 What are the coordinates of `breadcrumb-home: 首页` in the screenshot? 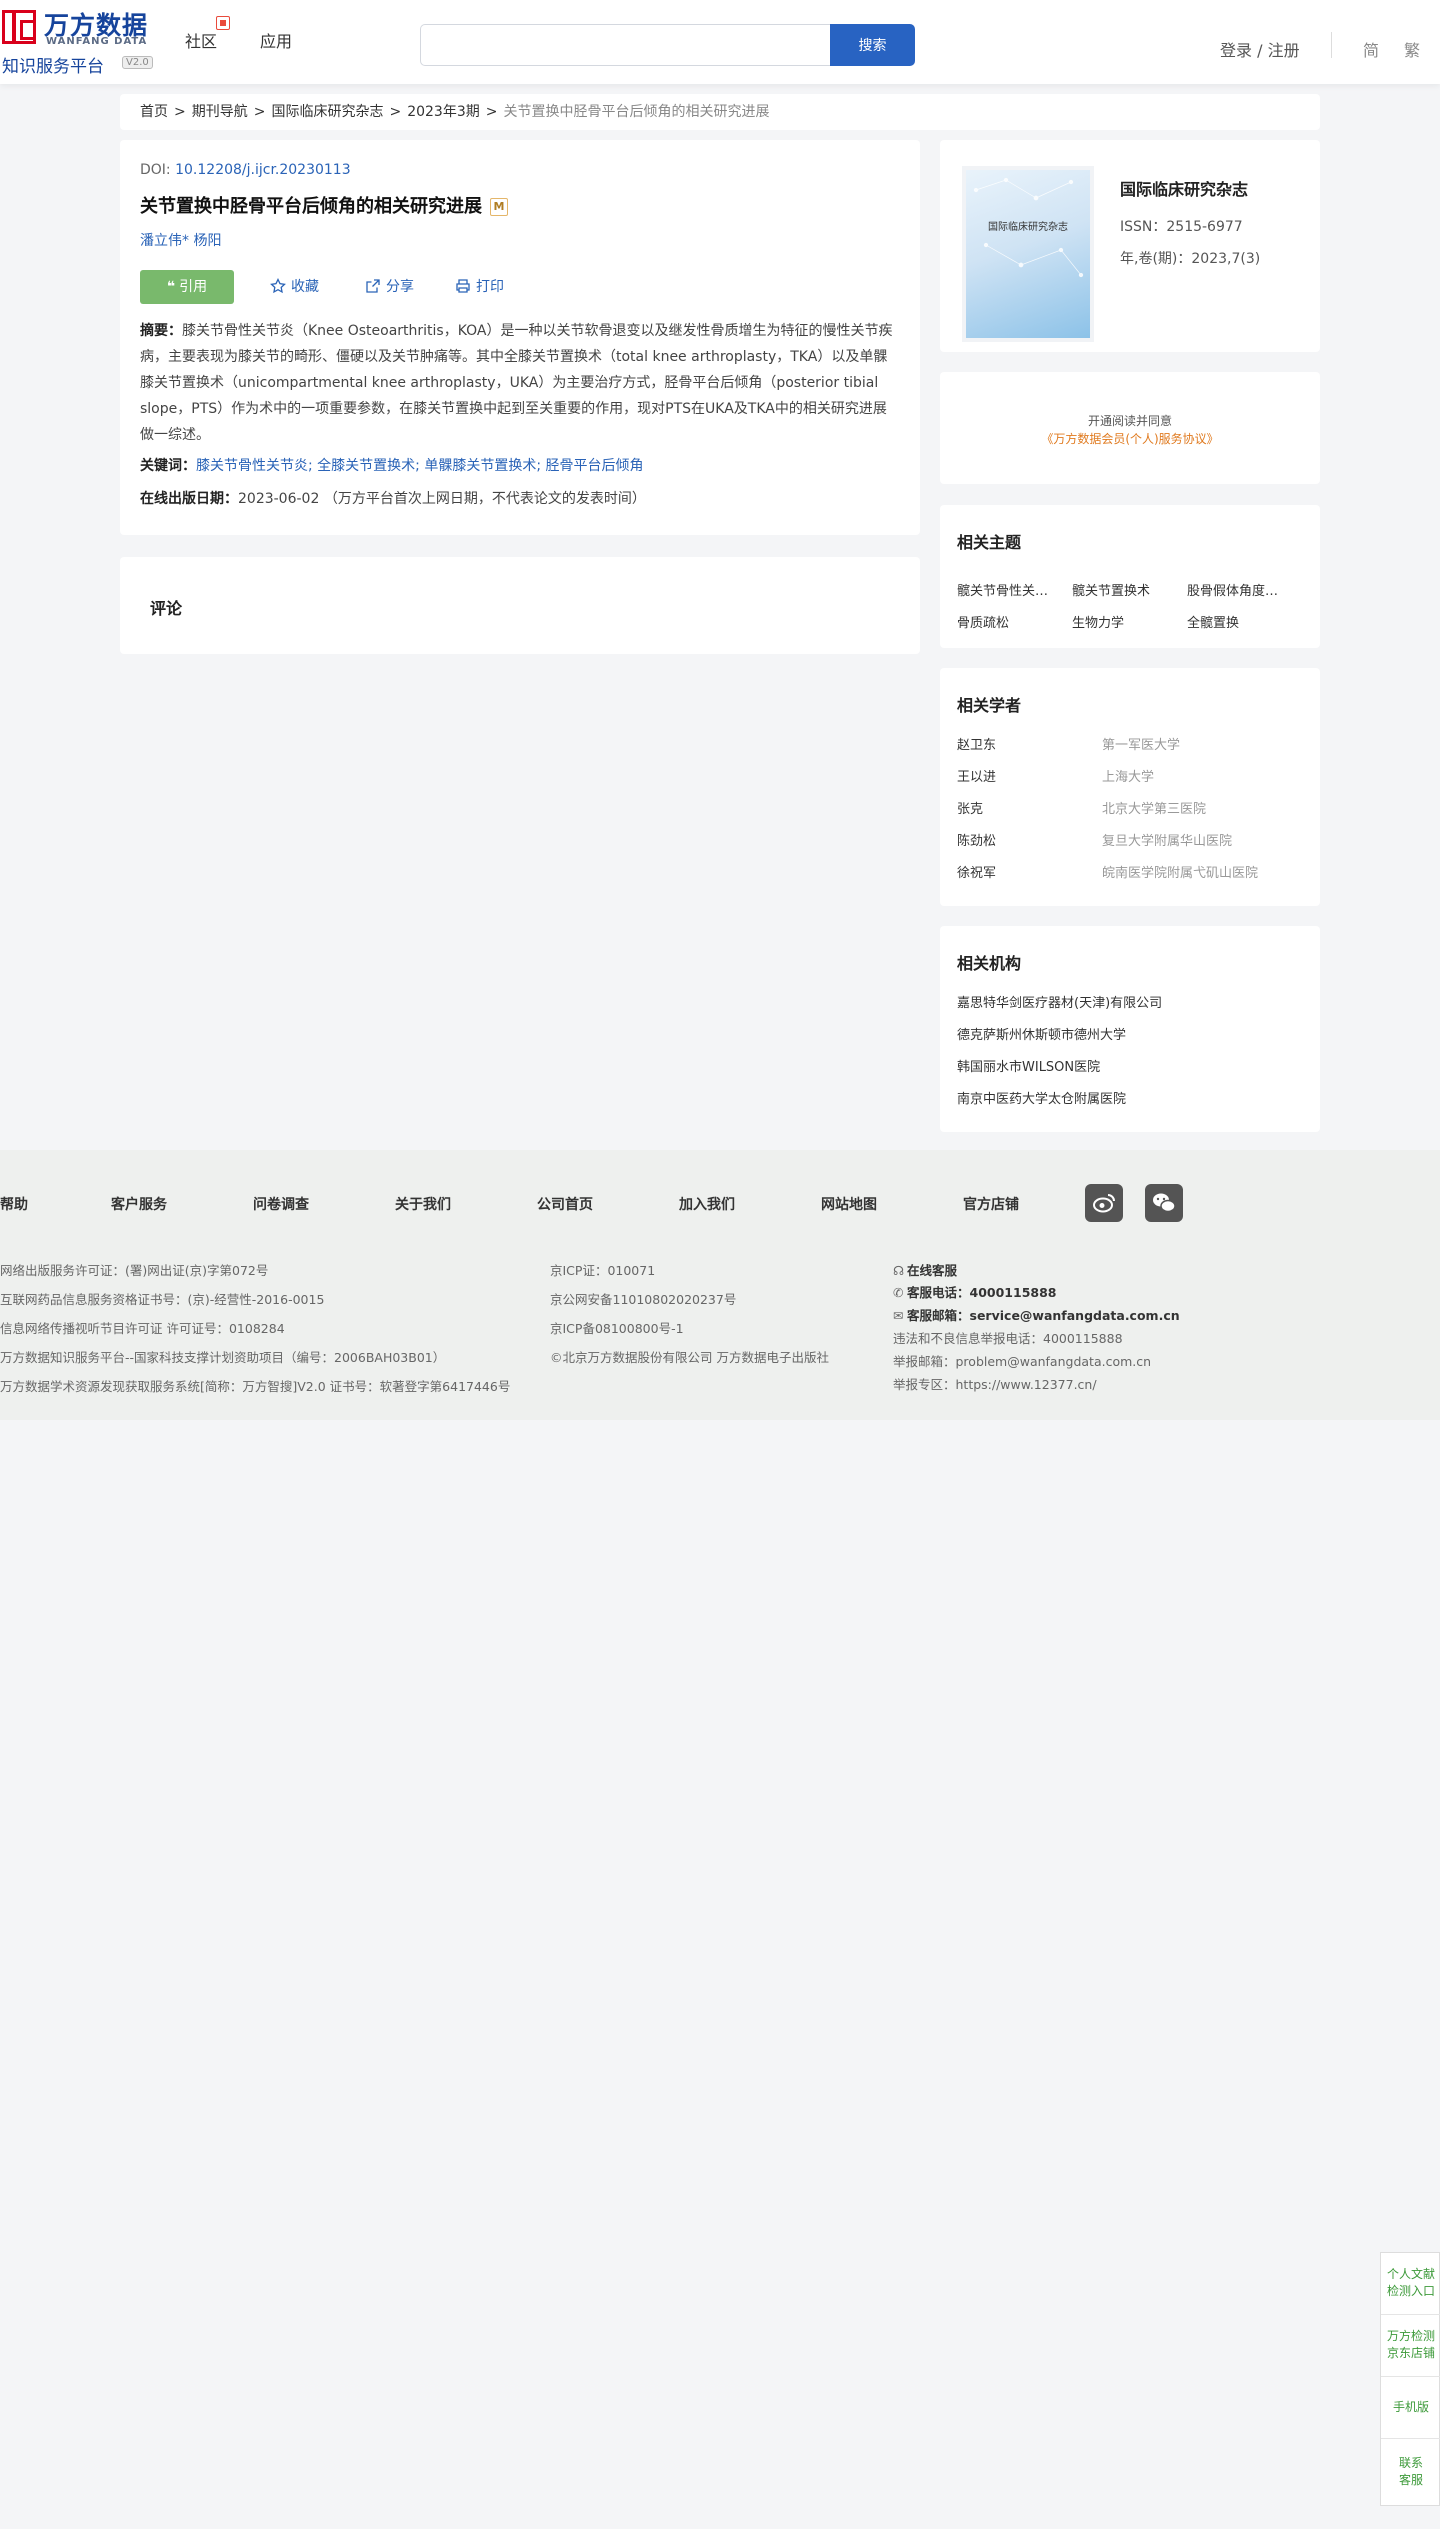 It's located at (154, 112).